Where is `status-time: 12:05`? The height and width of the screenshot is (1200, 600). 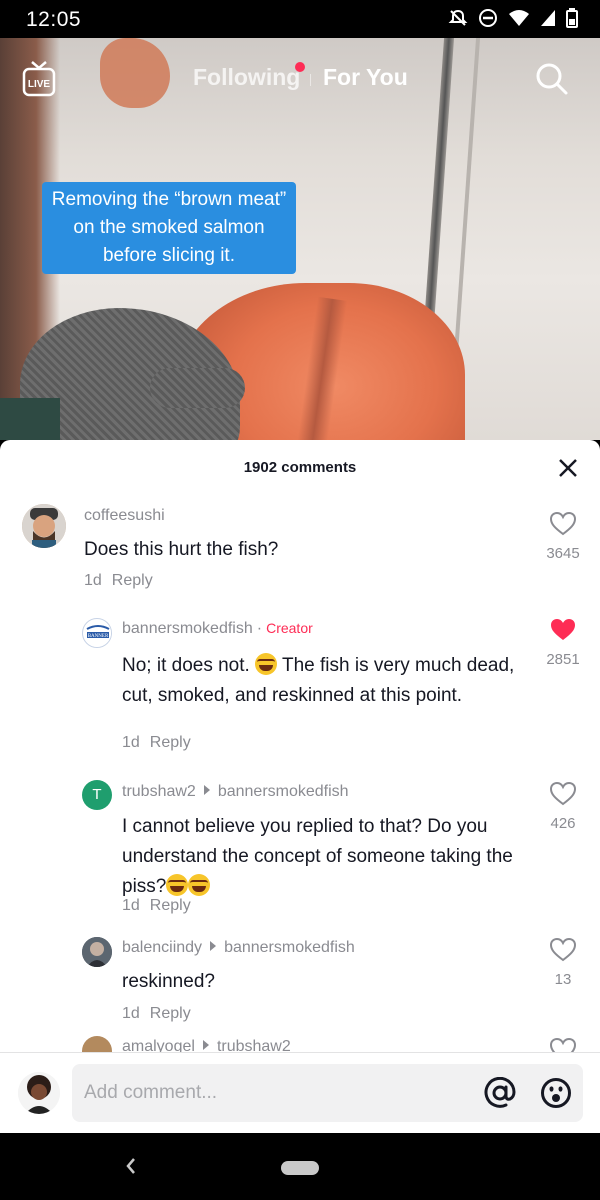 status-time: 12:05 is located at coordinates (54, 19).